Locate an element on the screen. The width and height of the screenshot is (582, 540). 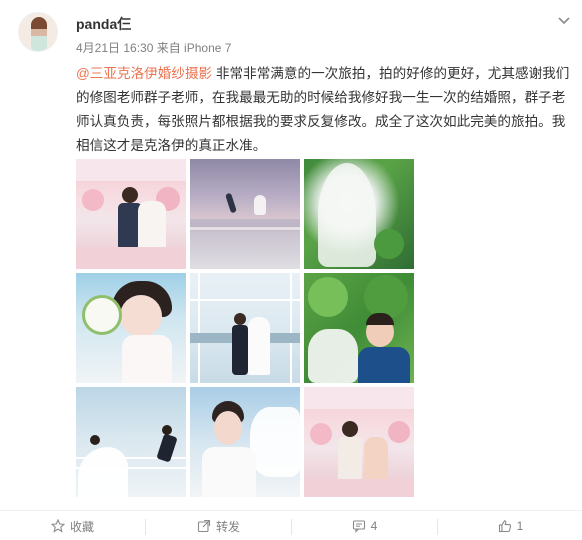
thumbs-up-icon is located at coordinates (504, 526).